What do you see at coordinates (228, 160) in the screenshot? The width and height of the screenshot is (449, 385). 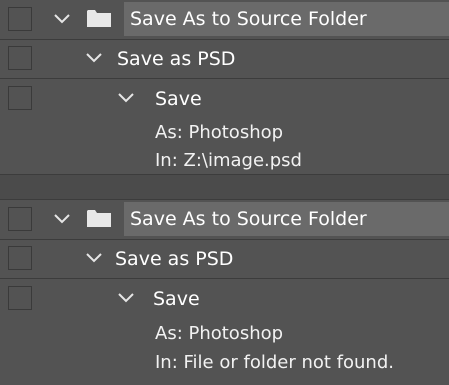 I see `command-detail-in: In: Z:\image.psd` at bounding box center [228, 160].